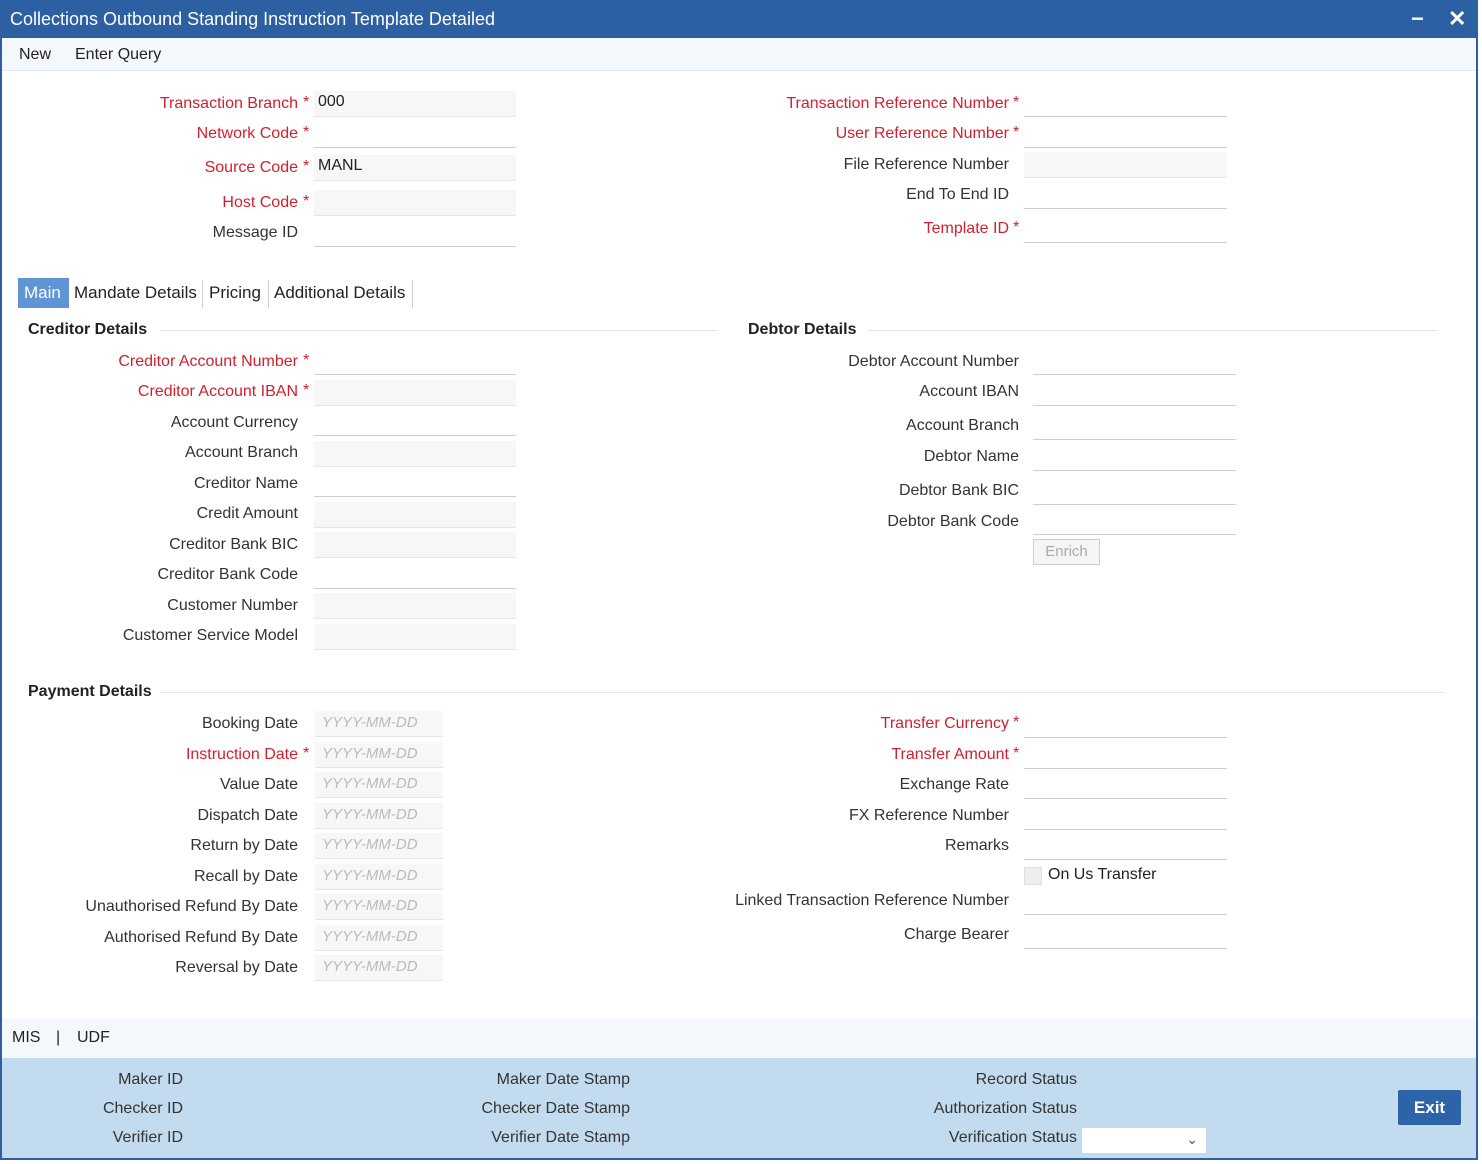 This screenshot has width=1482, height=1164. I want to click on enter-query-button: Enter Query, so click(118, 55).